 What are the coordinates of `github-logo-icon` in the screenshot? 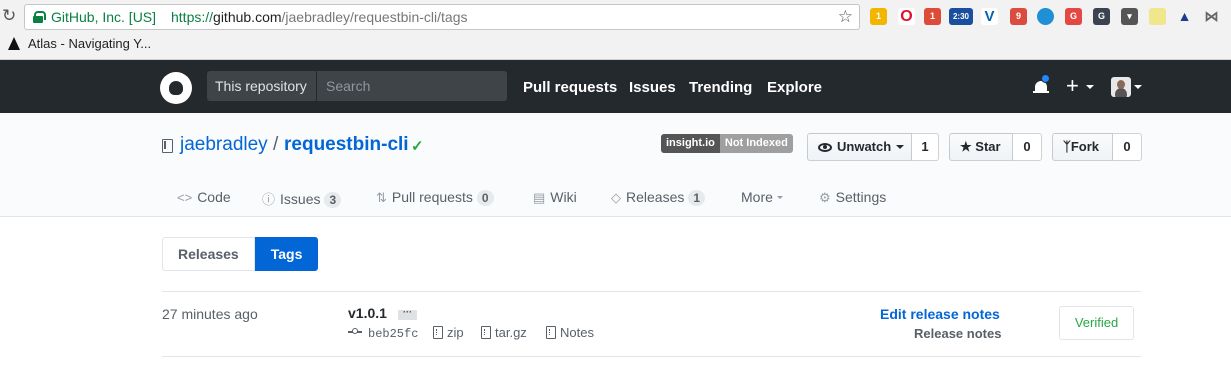 It's located at (176, 88).